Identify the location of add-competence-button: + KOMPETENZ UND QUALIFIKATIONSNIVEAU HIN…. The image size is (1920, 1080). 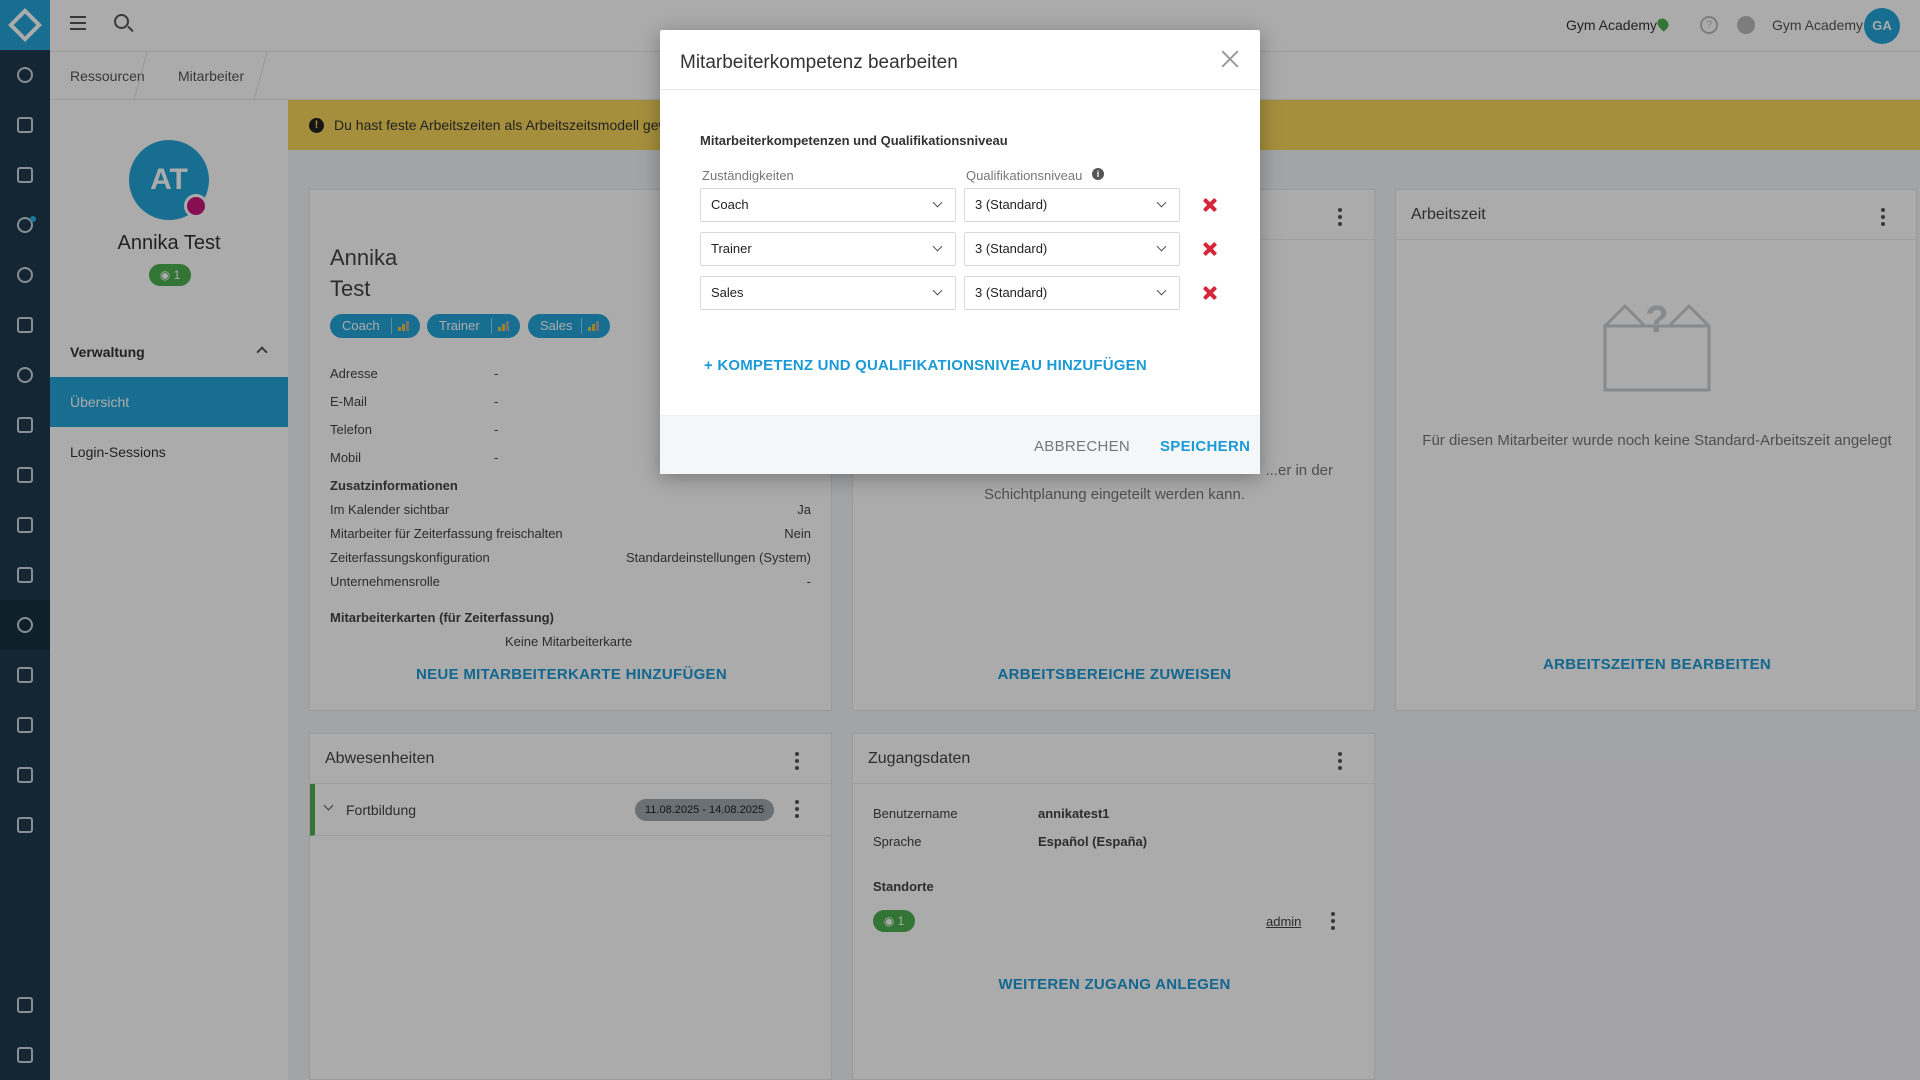
(925, 365).